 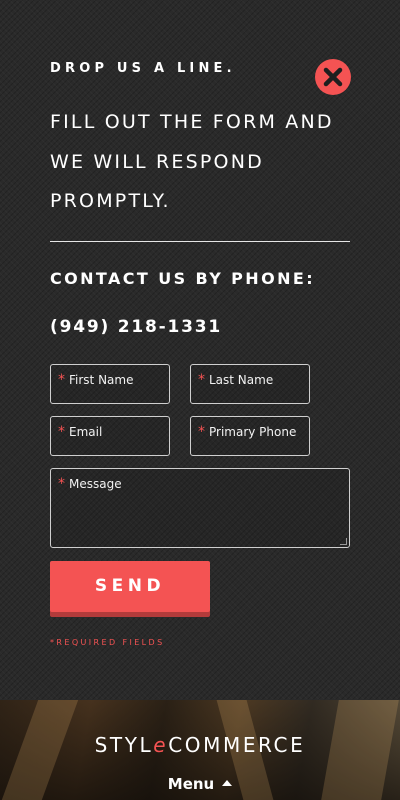 I want to click on resize-handle-icon, so click(x=343, y=541).